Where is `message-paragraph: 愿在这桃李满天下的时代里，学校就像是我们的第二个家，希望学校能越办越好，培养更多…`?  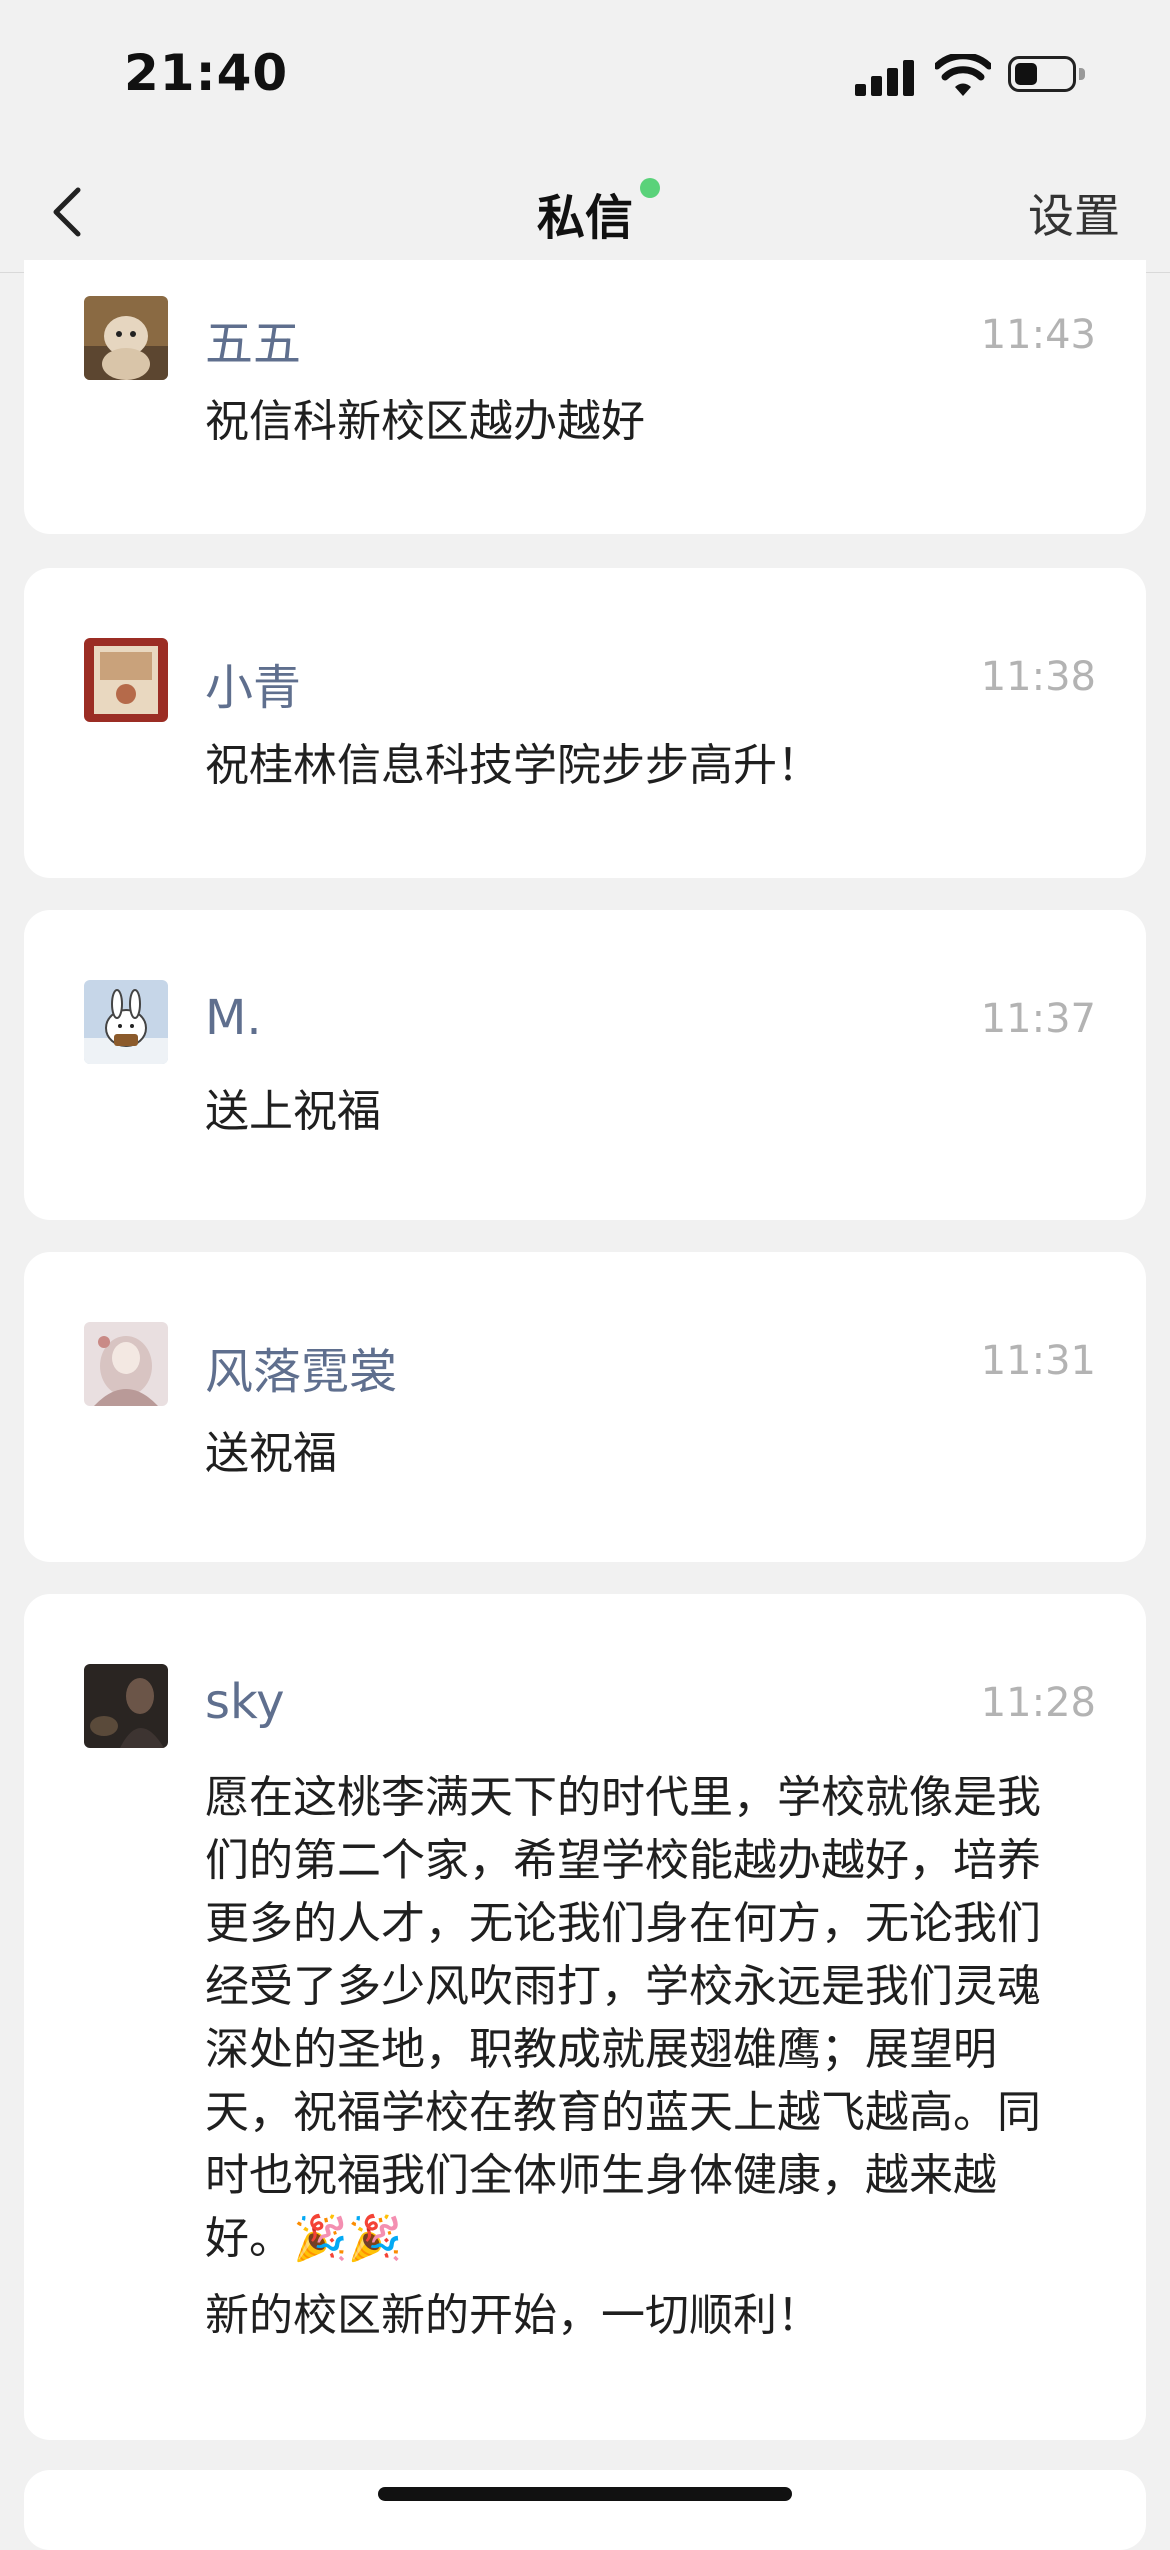 message-paragraph: 愿在这桃李满天下的时代里，学校就像是我们的第二个家，希望学校能越办越好，培养更多… is located at coordinates (623, 2018).